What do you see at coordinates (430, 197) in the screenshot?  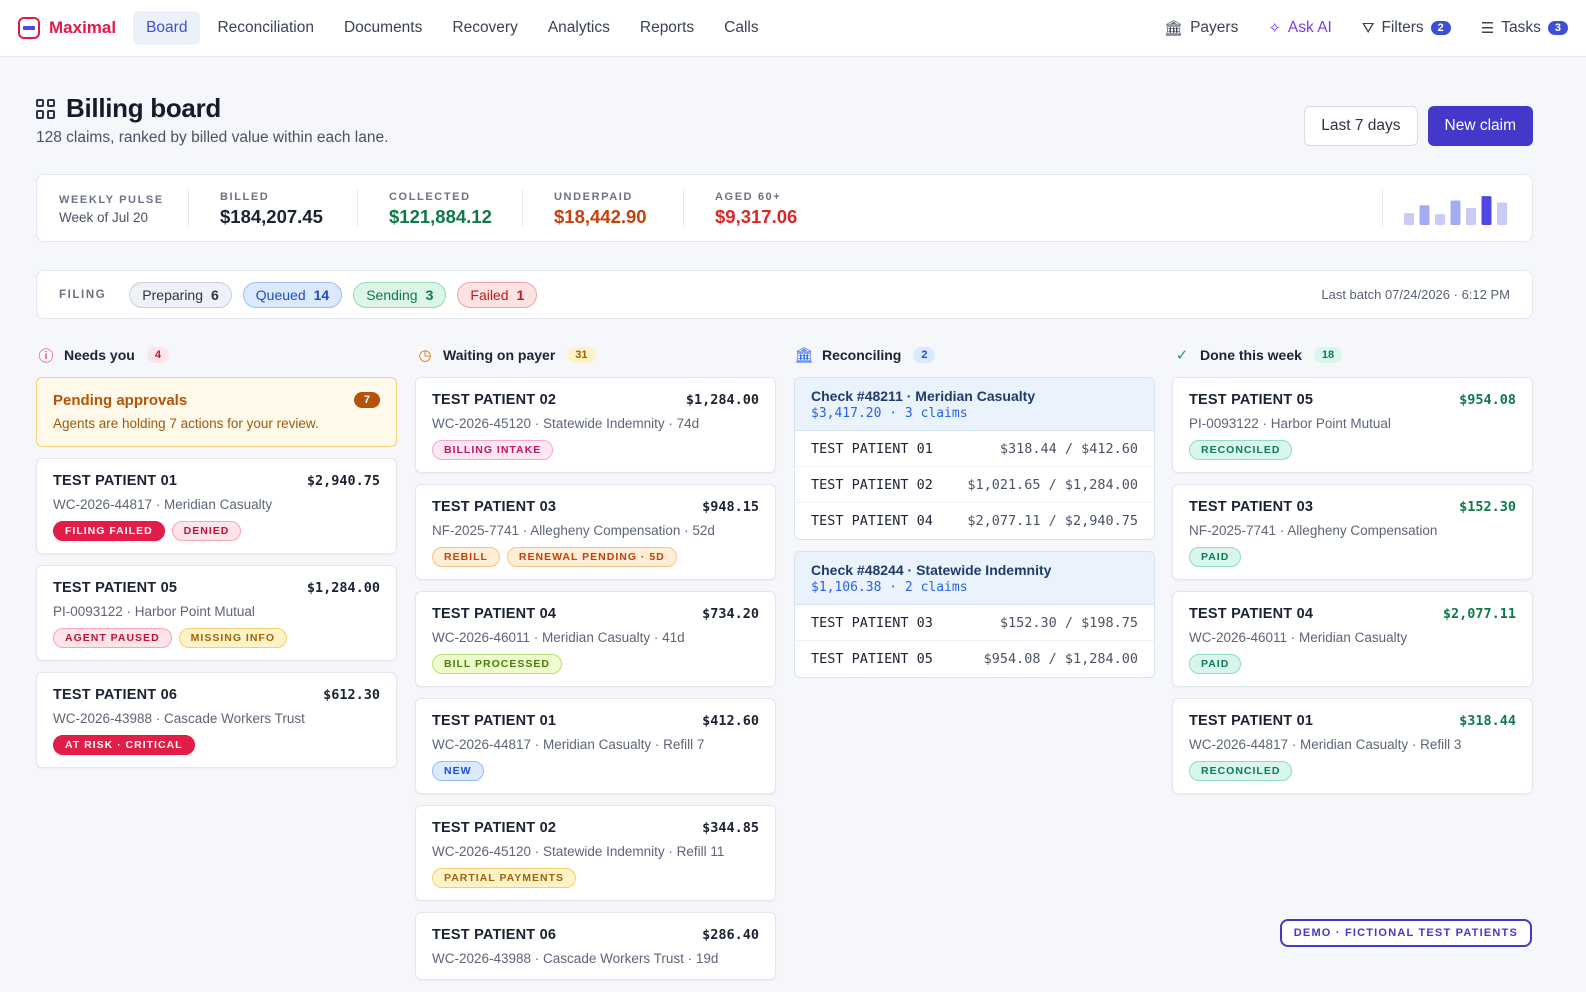 I see `collected-label: COLLECTED` at bounding box center [430, 197].